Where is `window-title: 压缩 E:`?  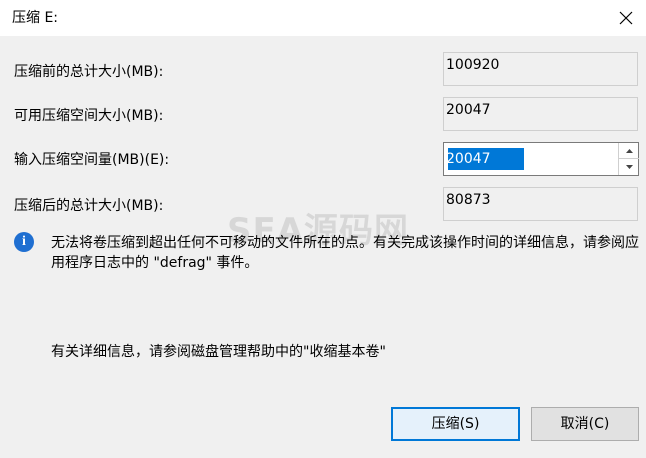
window-title: 压缩 E: is located at coordinates (35, 18).